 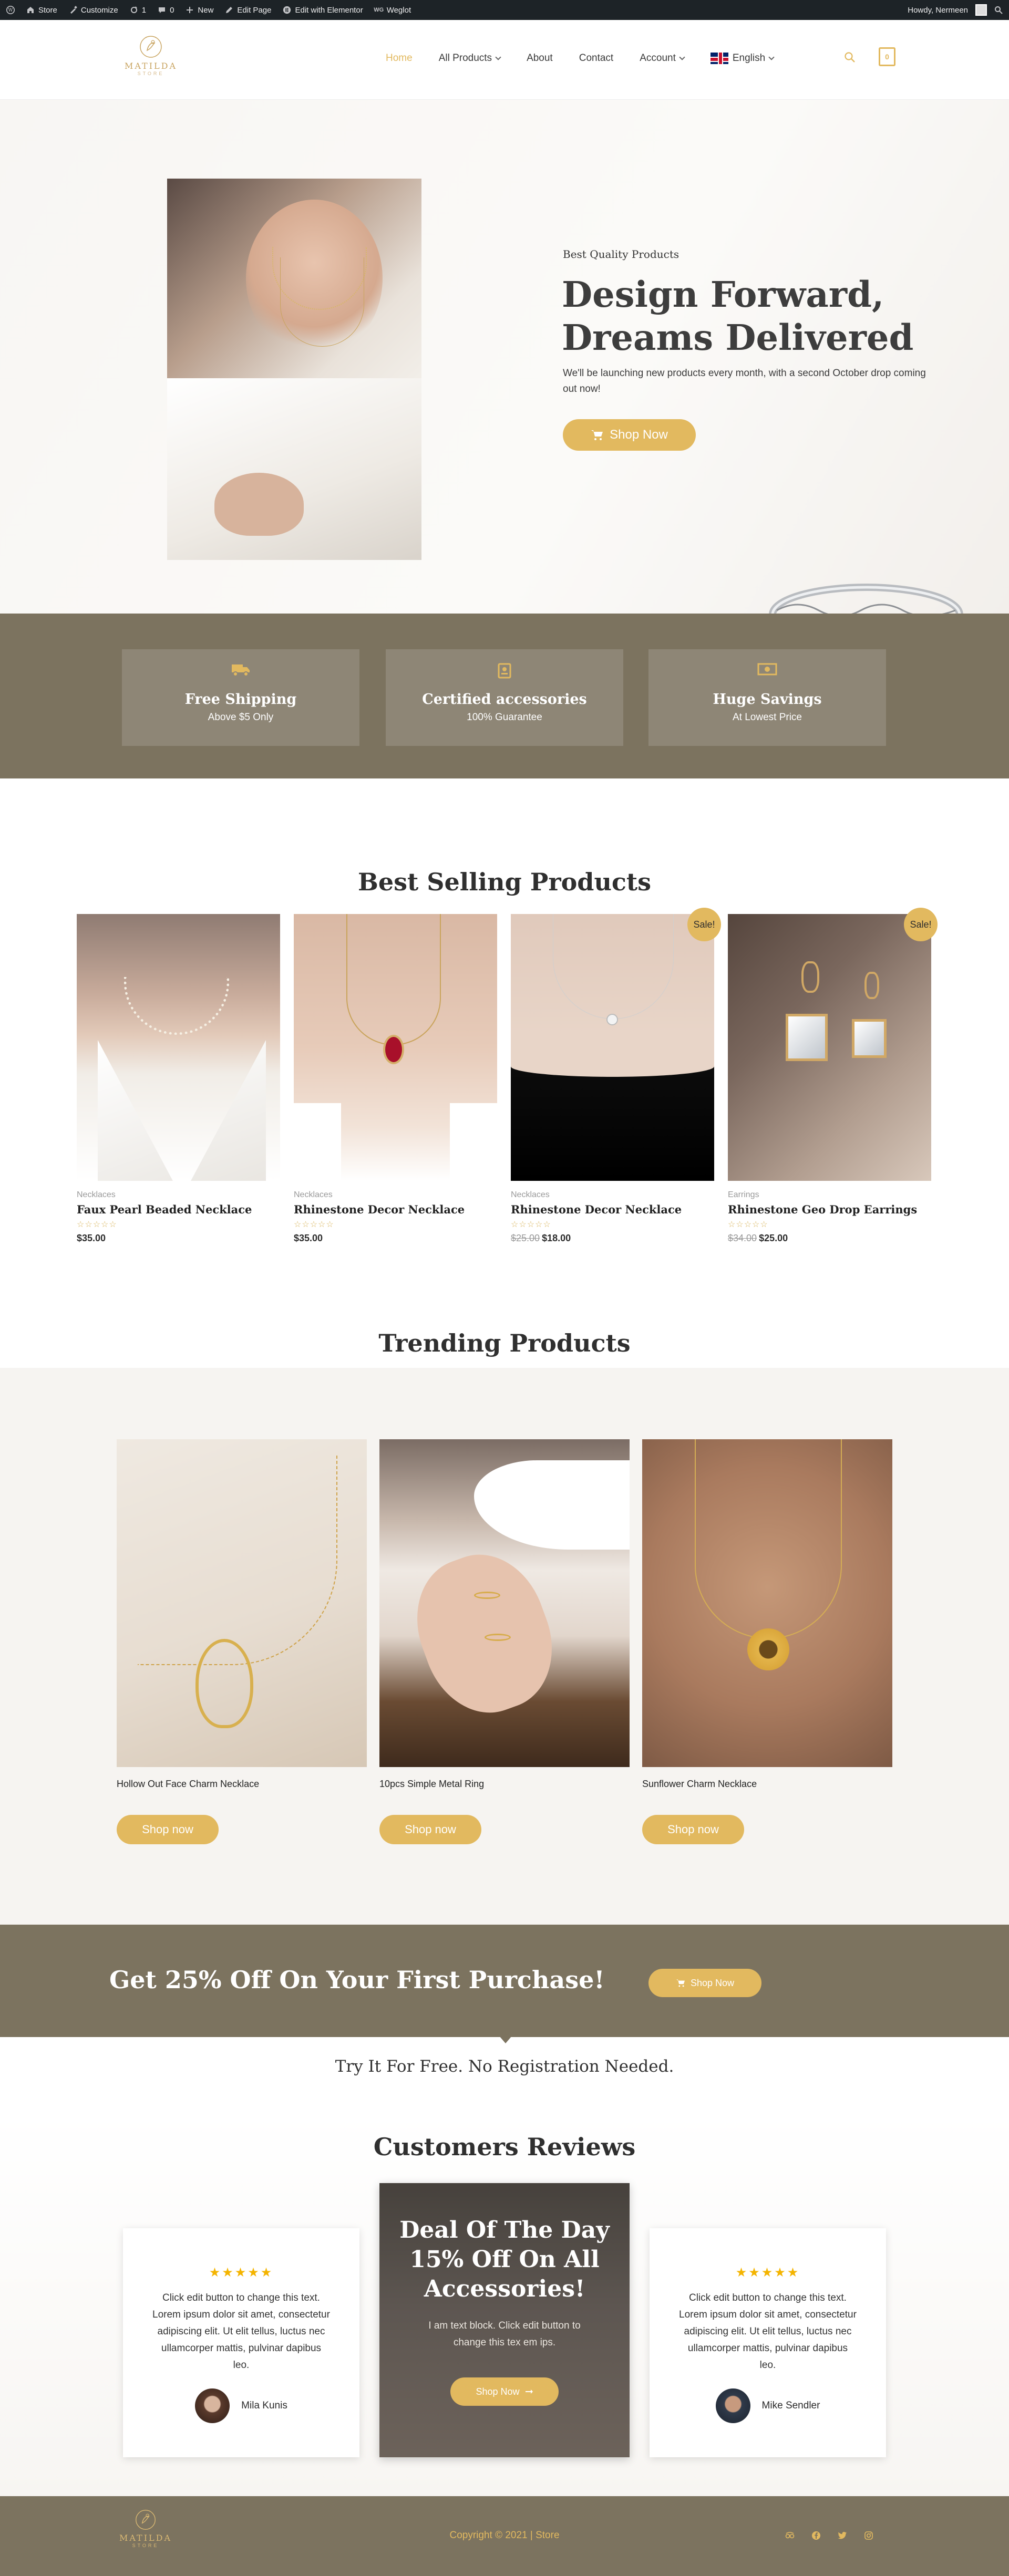 I want to click on hero-title-line1: Design Forward,, so click(x=723, y=294).